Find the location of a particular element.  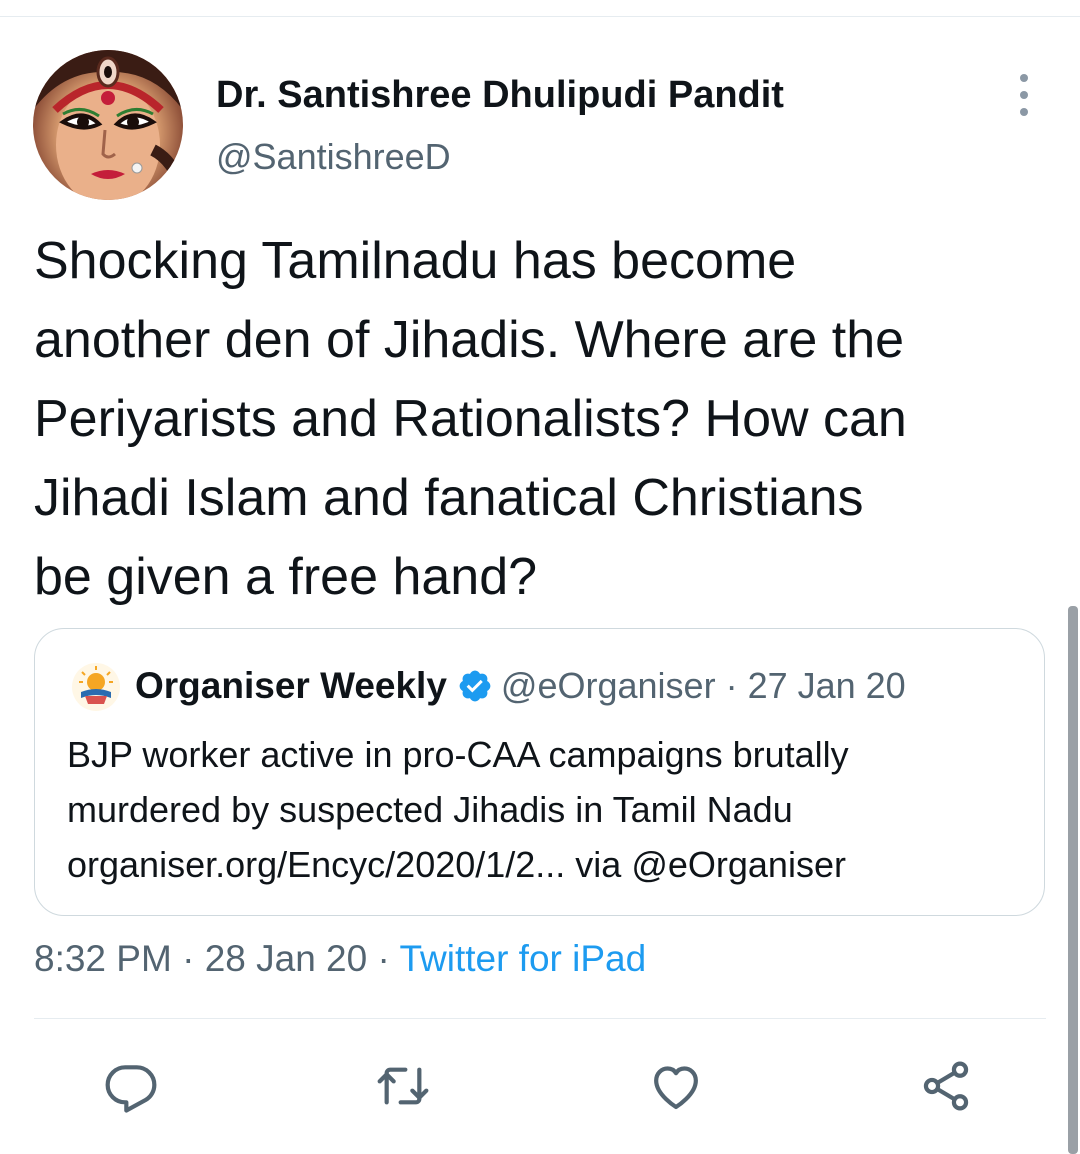

quoted-author-avatar is located at coordinates (96, 687).